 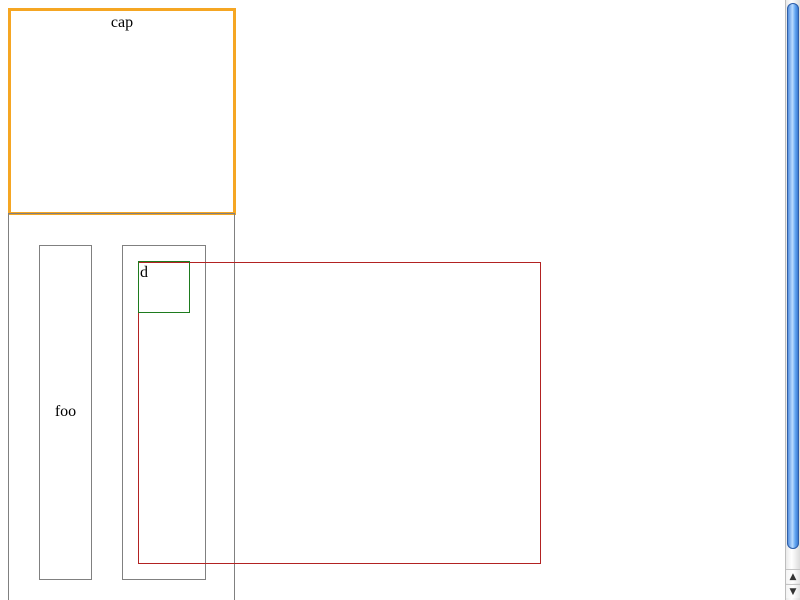 I want to click on foo-label: foo, so click(x=65, y=411).